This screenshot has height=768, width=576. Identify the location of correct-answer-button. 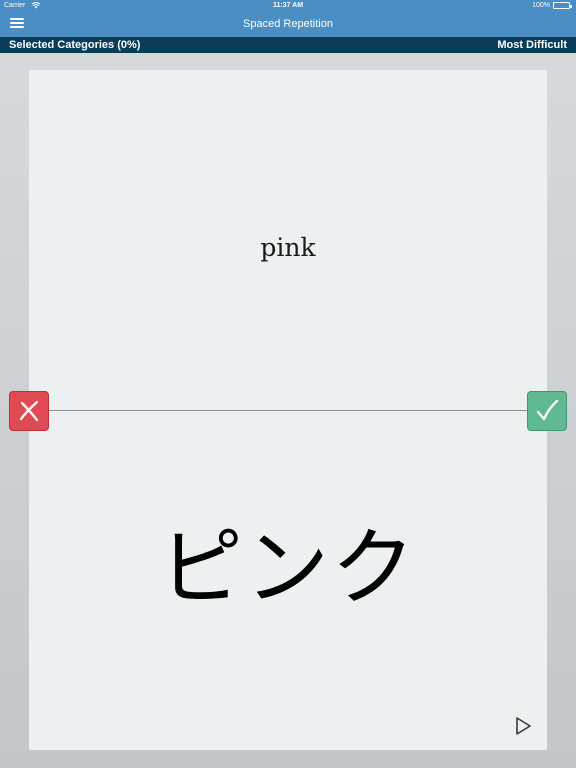
(547, 411).